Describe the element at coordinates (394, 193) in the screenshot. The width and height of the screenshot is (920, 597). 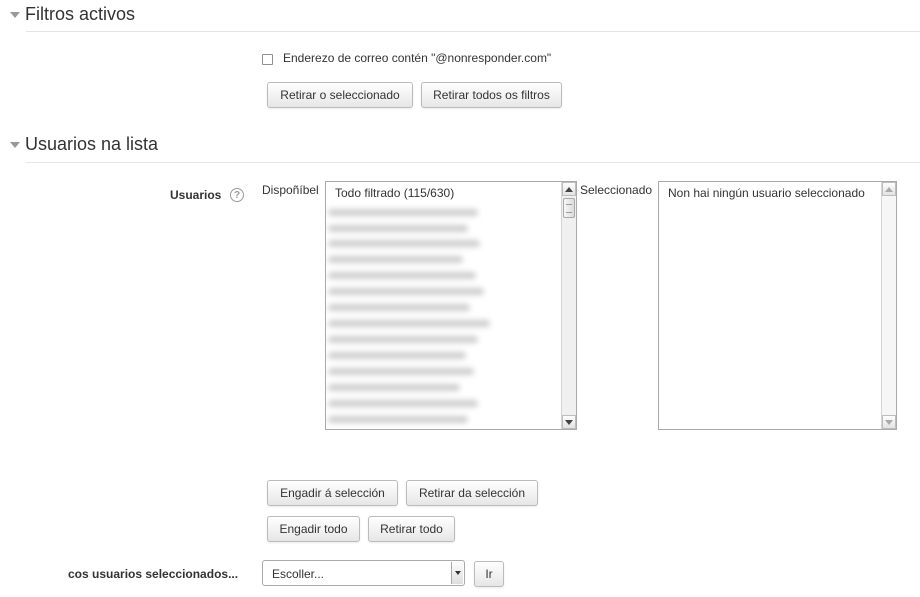
I see `available-option-all-filtered: Todo filtrado (115/630)` at that location.